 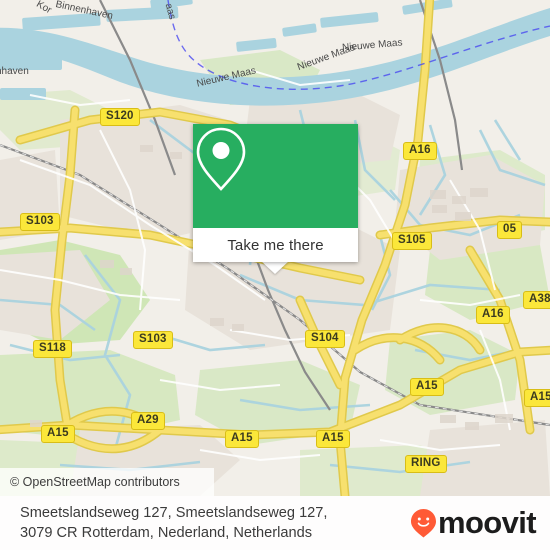 What do you see at coordinates (221, 159) in the screenshot?
I see `map-pin-icon` at bounding box center [221, 159].